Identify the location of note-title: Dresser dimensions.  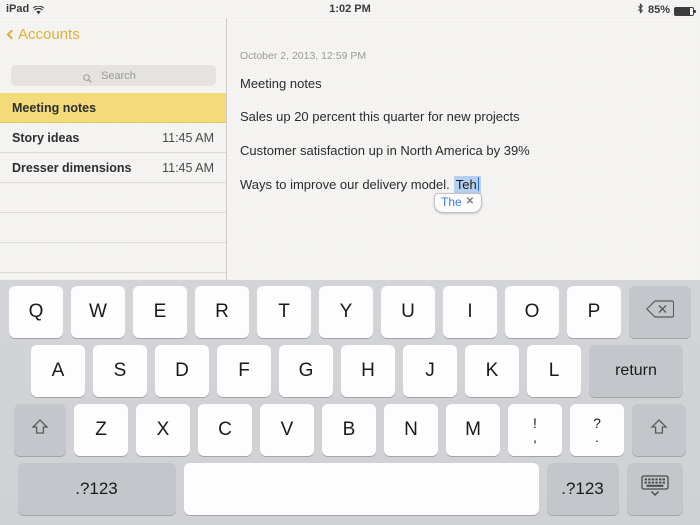
(72, 167).